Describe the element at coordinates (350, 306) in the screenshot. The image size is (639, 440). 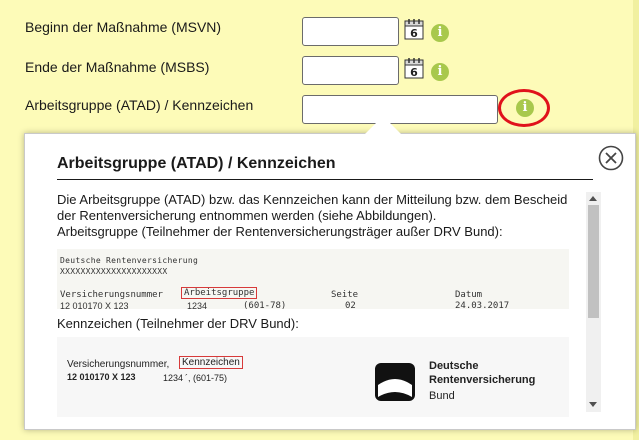
I see `example1-val-seite: 02` at that location.